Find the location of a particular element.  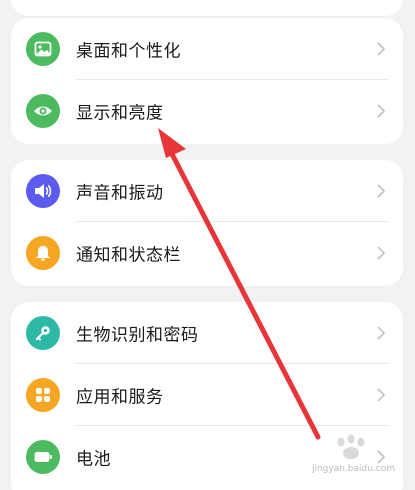

settings-item-label: 通知和状态栏 is located at coordinates (128, 255).